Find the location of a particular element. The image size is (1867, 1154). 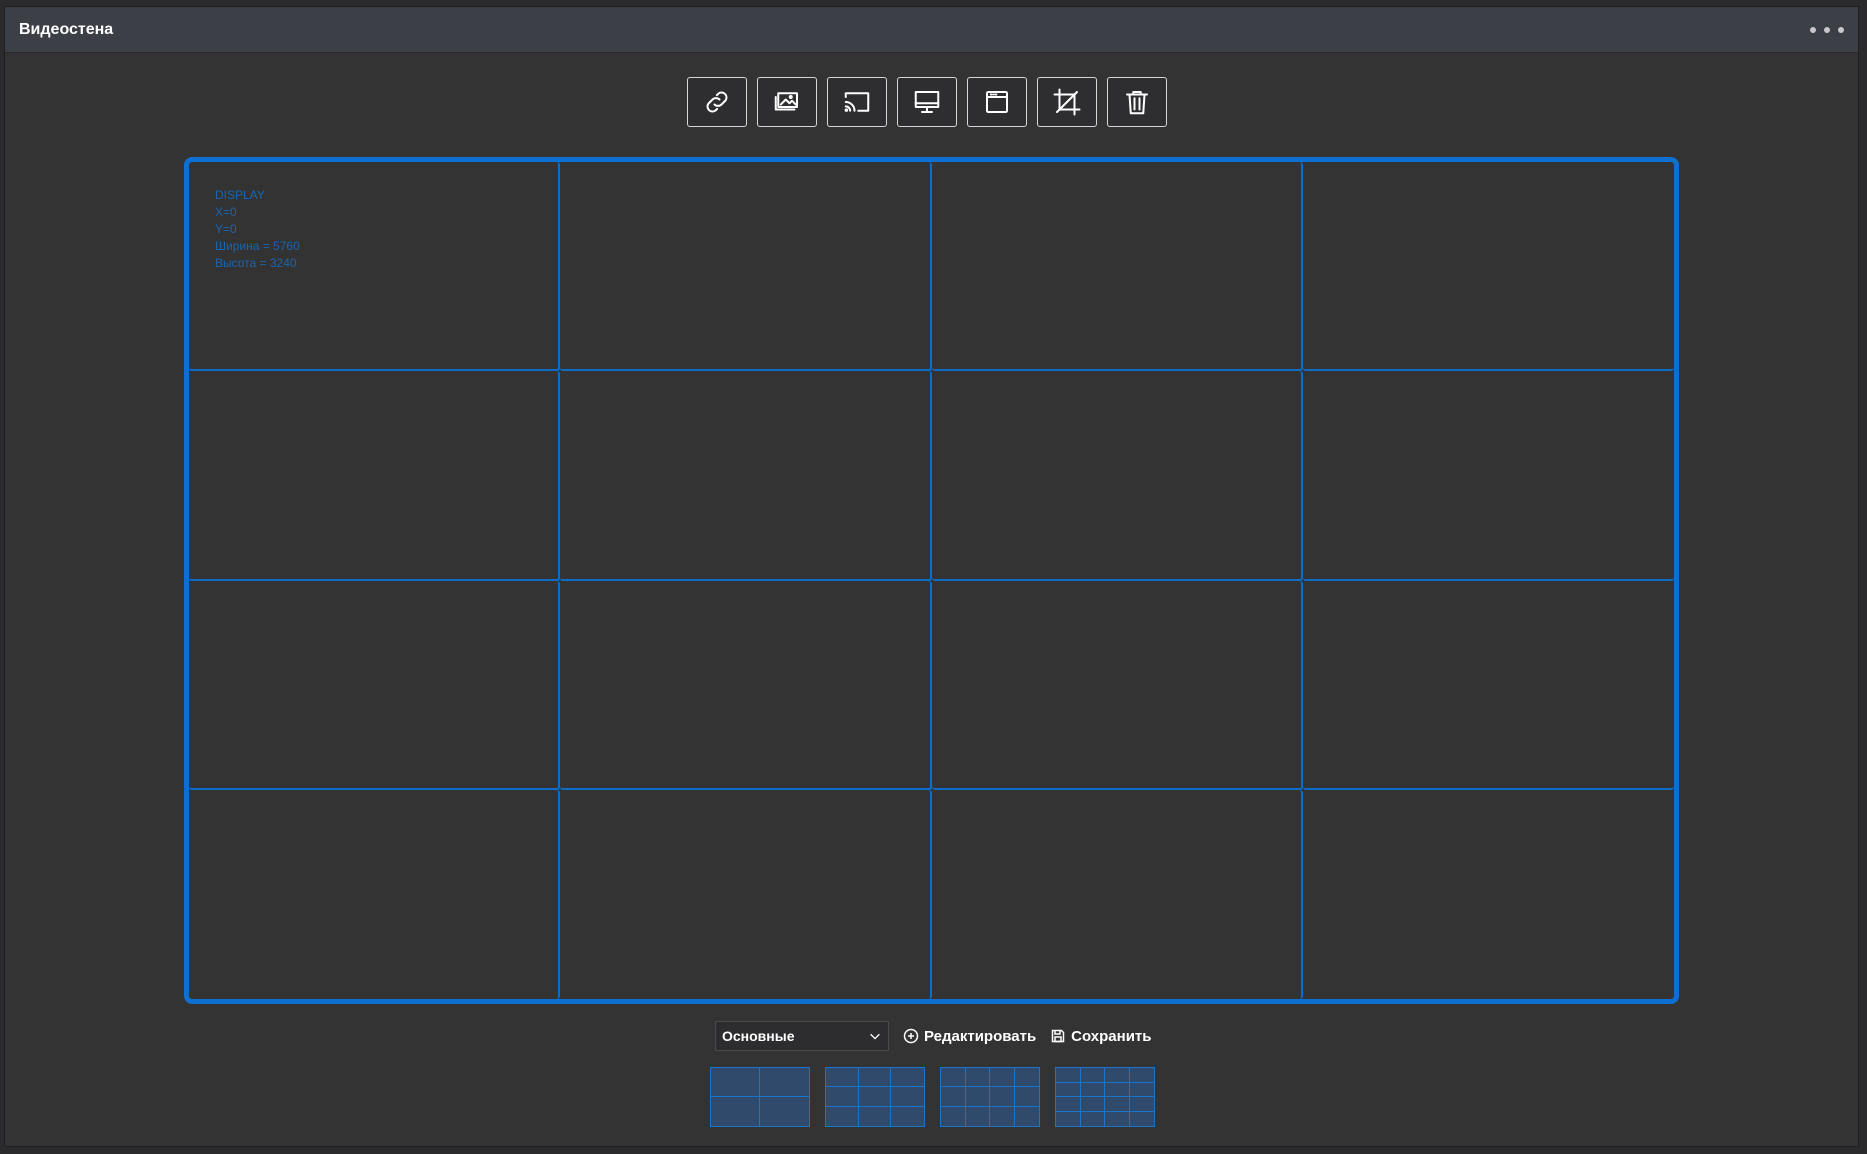

crop-icon is located at coordinates (1067, 102).